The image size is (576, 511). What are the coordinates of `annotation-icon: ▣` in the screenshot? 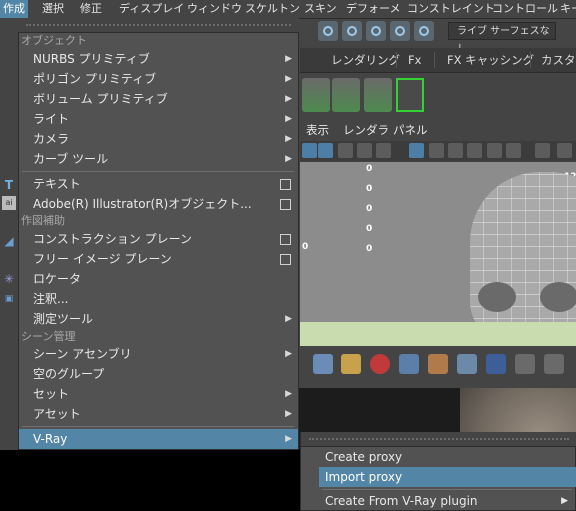 It's located at (9, 299).